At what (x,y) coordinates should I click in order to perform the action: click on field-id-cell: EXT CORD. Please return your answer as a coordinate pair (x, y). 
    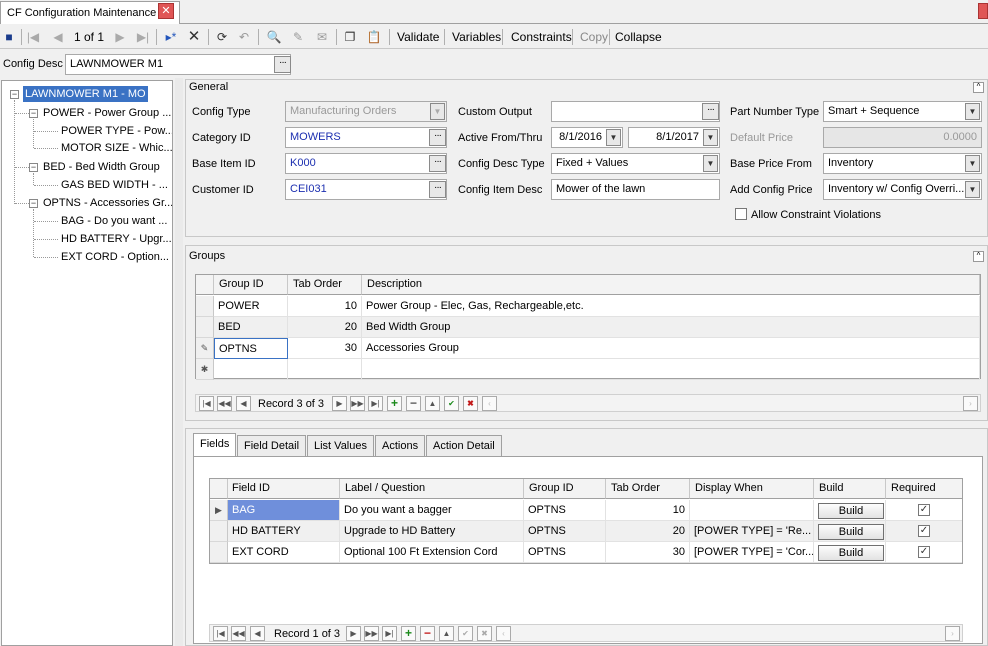
    Looking at the image, I should click on (284, 552).